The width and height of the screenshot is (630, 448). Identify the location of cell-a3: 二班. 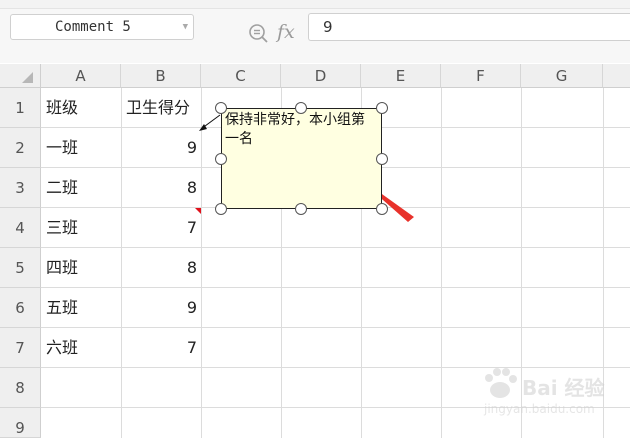
(81, 188).